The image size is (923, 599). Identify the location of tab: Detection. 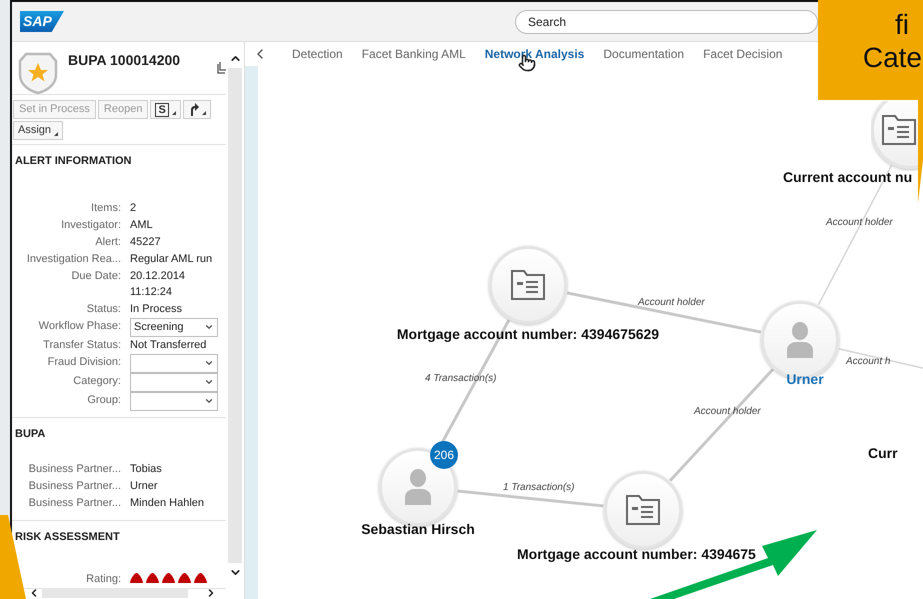
(317, 54).